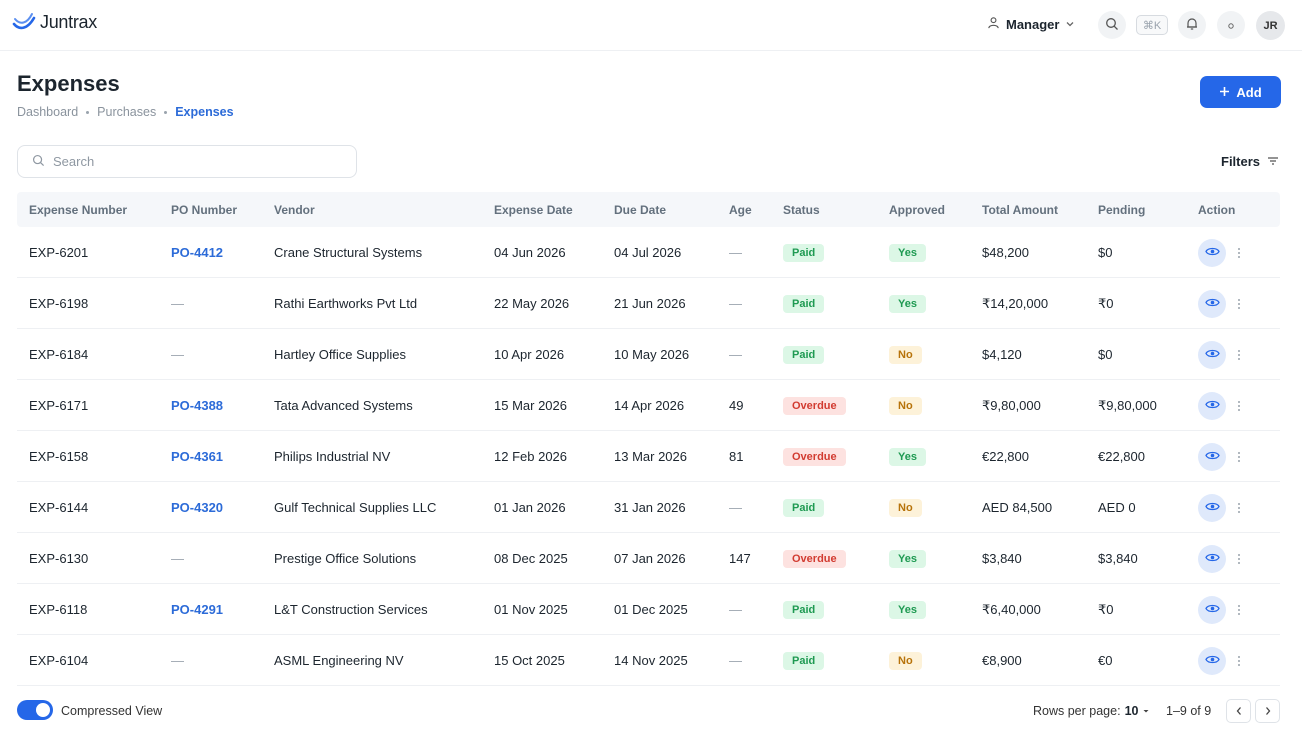 The height and width of the screenshot is (733, 1302). What do you see at coordinates (1121, 210) in the screenshot?
I see `column-header-pending: Pending` at bounding box center [1121, 210].